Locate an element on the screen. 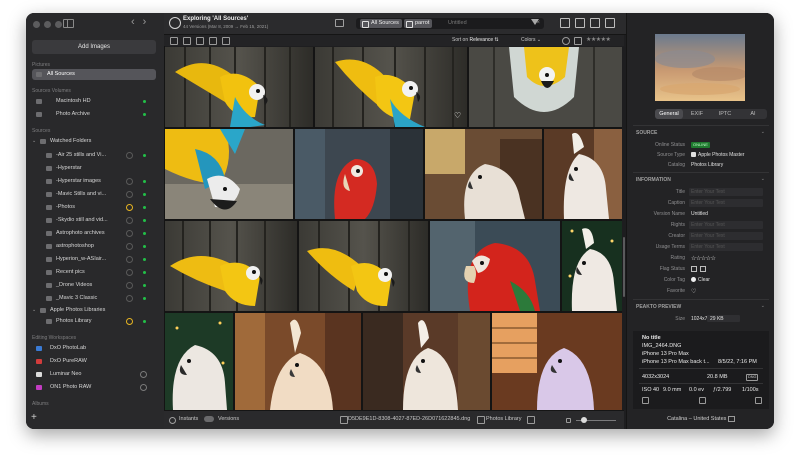 The width and height of the screenshot is (800, 462). sidebar-item-watched-folder: Astrophoto archives is located at coordinates (94, 233).